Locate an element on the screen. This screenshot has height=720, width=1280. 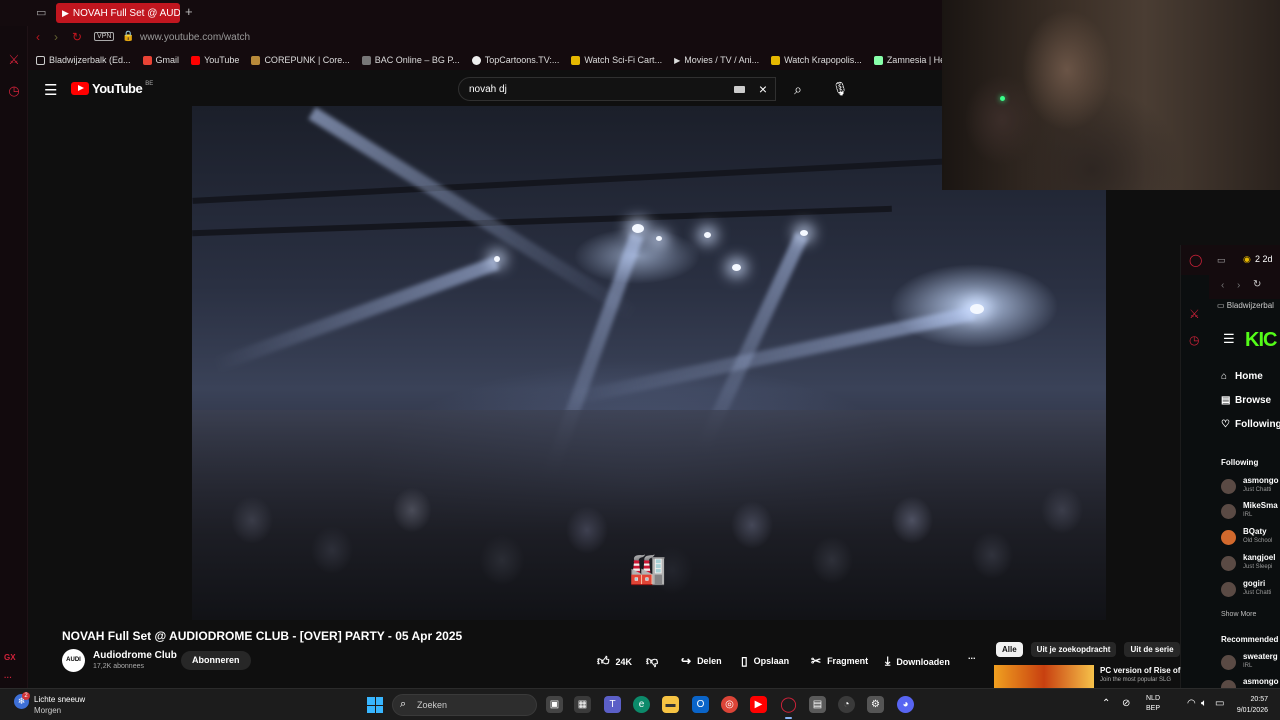
show-more-link: Show More is located at coordinates (1238, 614).